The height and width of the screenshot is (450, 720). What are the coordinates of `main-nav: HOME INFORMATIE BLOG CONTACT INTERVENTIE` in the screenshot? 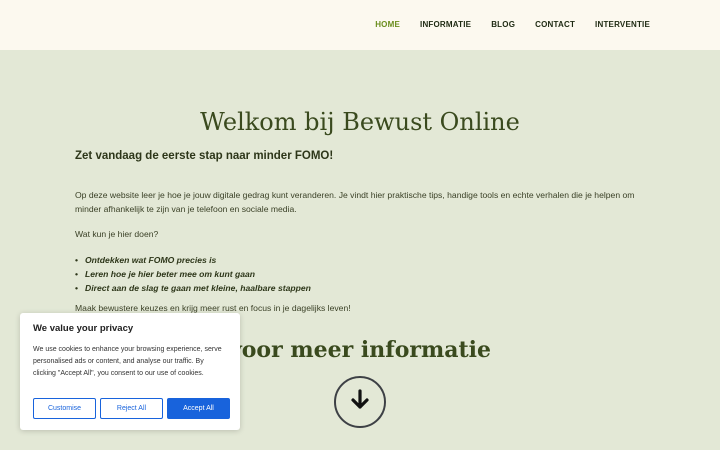 It's located at (512, 24).